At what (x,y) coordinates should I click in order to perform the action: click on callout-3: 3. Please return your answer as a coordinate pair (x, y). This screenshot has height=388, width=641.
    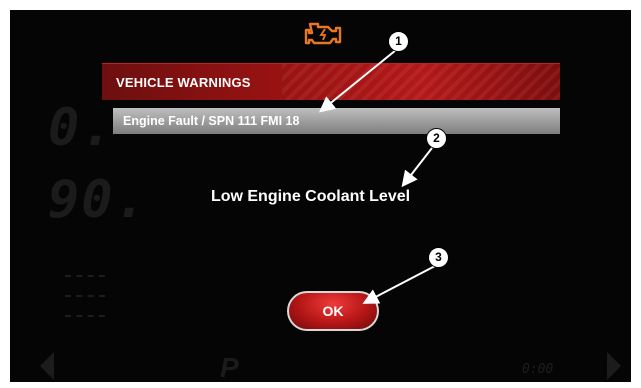
    Looking at the image, I should click on (438, 257).